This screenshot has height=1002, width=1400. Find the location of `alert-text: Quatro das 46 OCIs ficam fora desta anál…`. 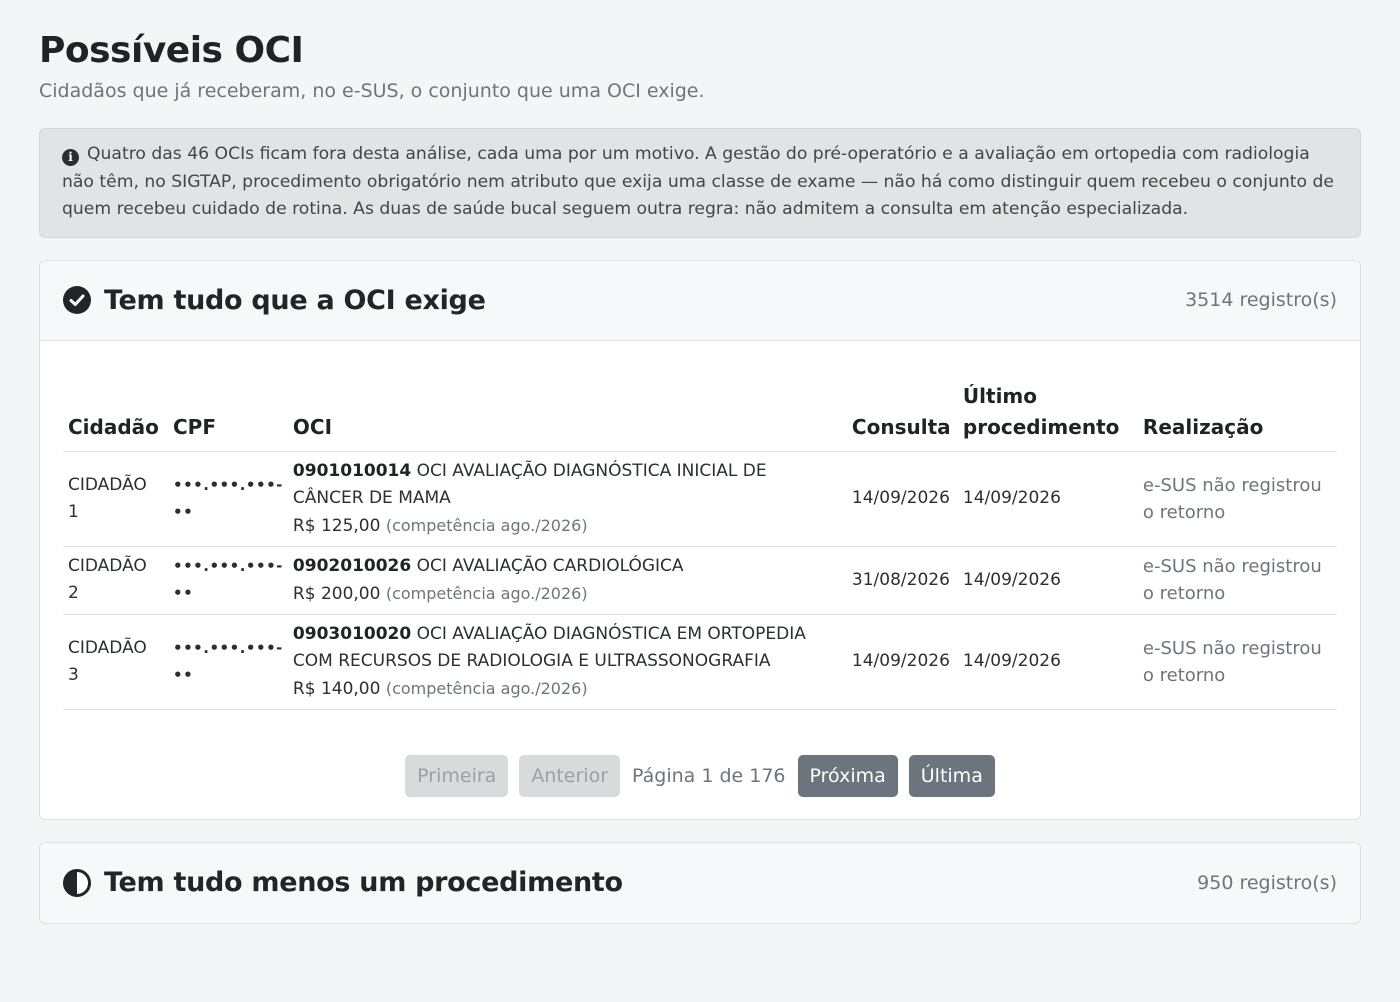

alert-text: Quatro das 46 OCIs ficam fora desta anál… is located at coordinates (698, 181).